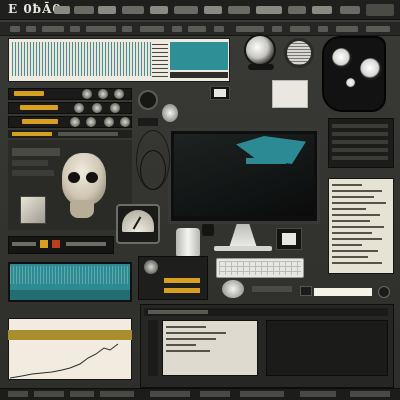 This screenshot has height=400, width=400. Describe the element at coordinates (327, 348) in the screenshot. I see `bottom-dark-panel` at that location.